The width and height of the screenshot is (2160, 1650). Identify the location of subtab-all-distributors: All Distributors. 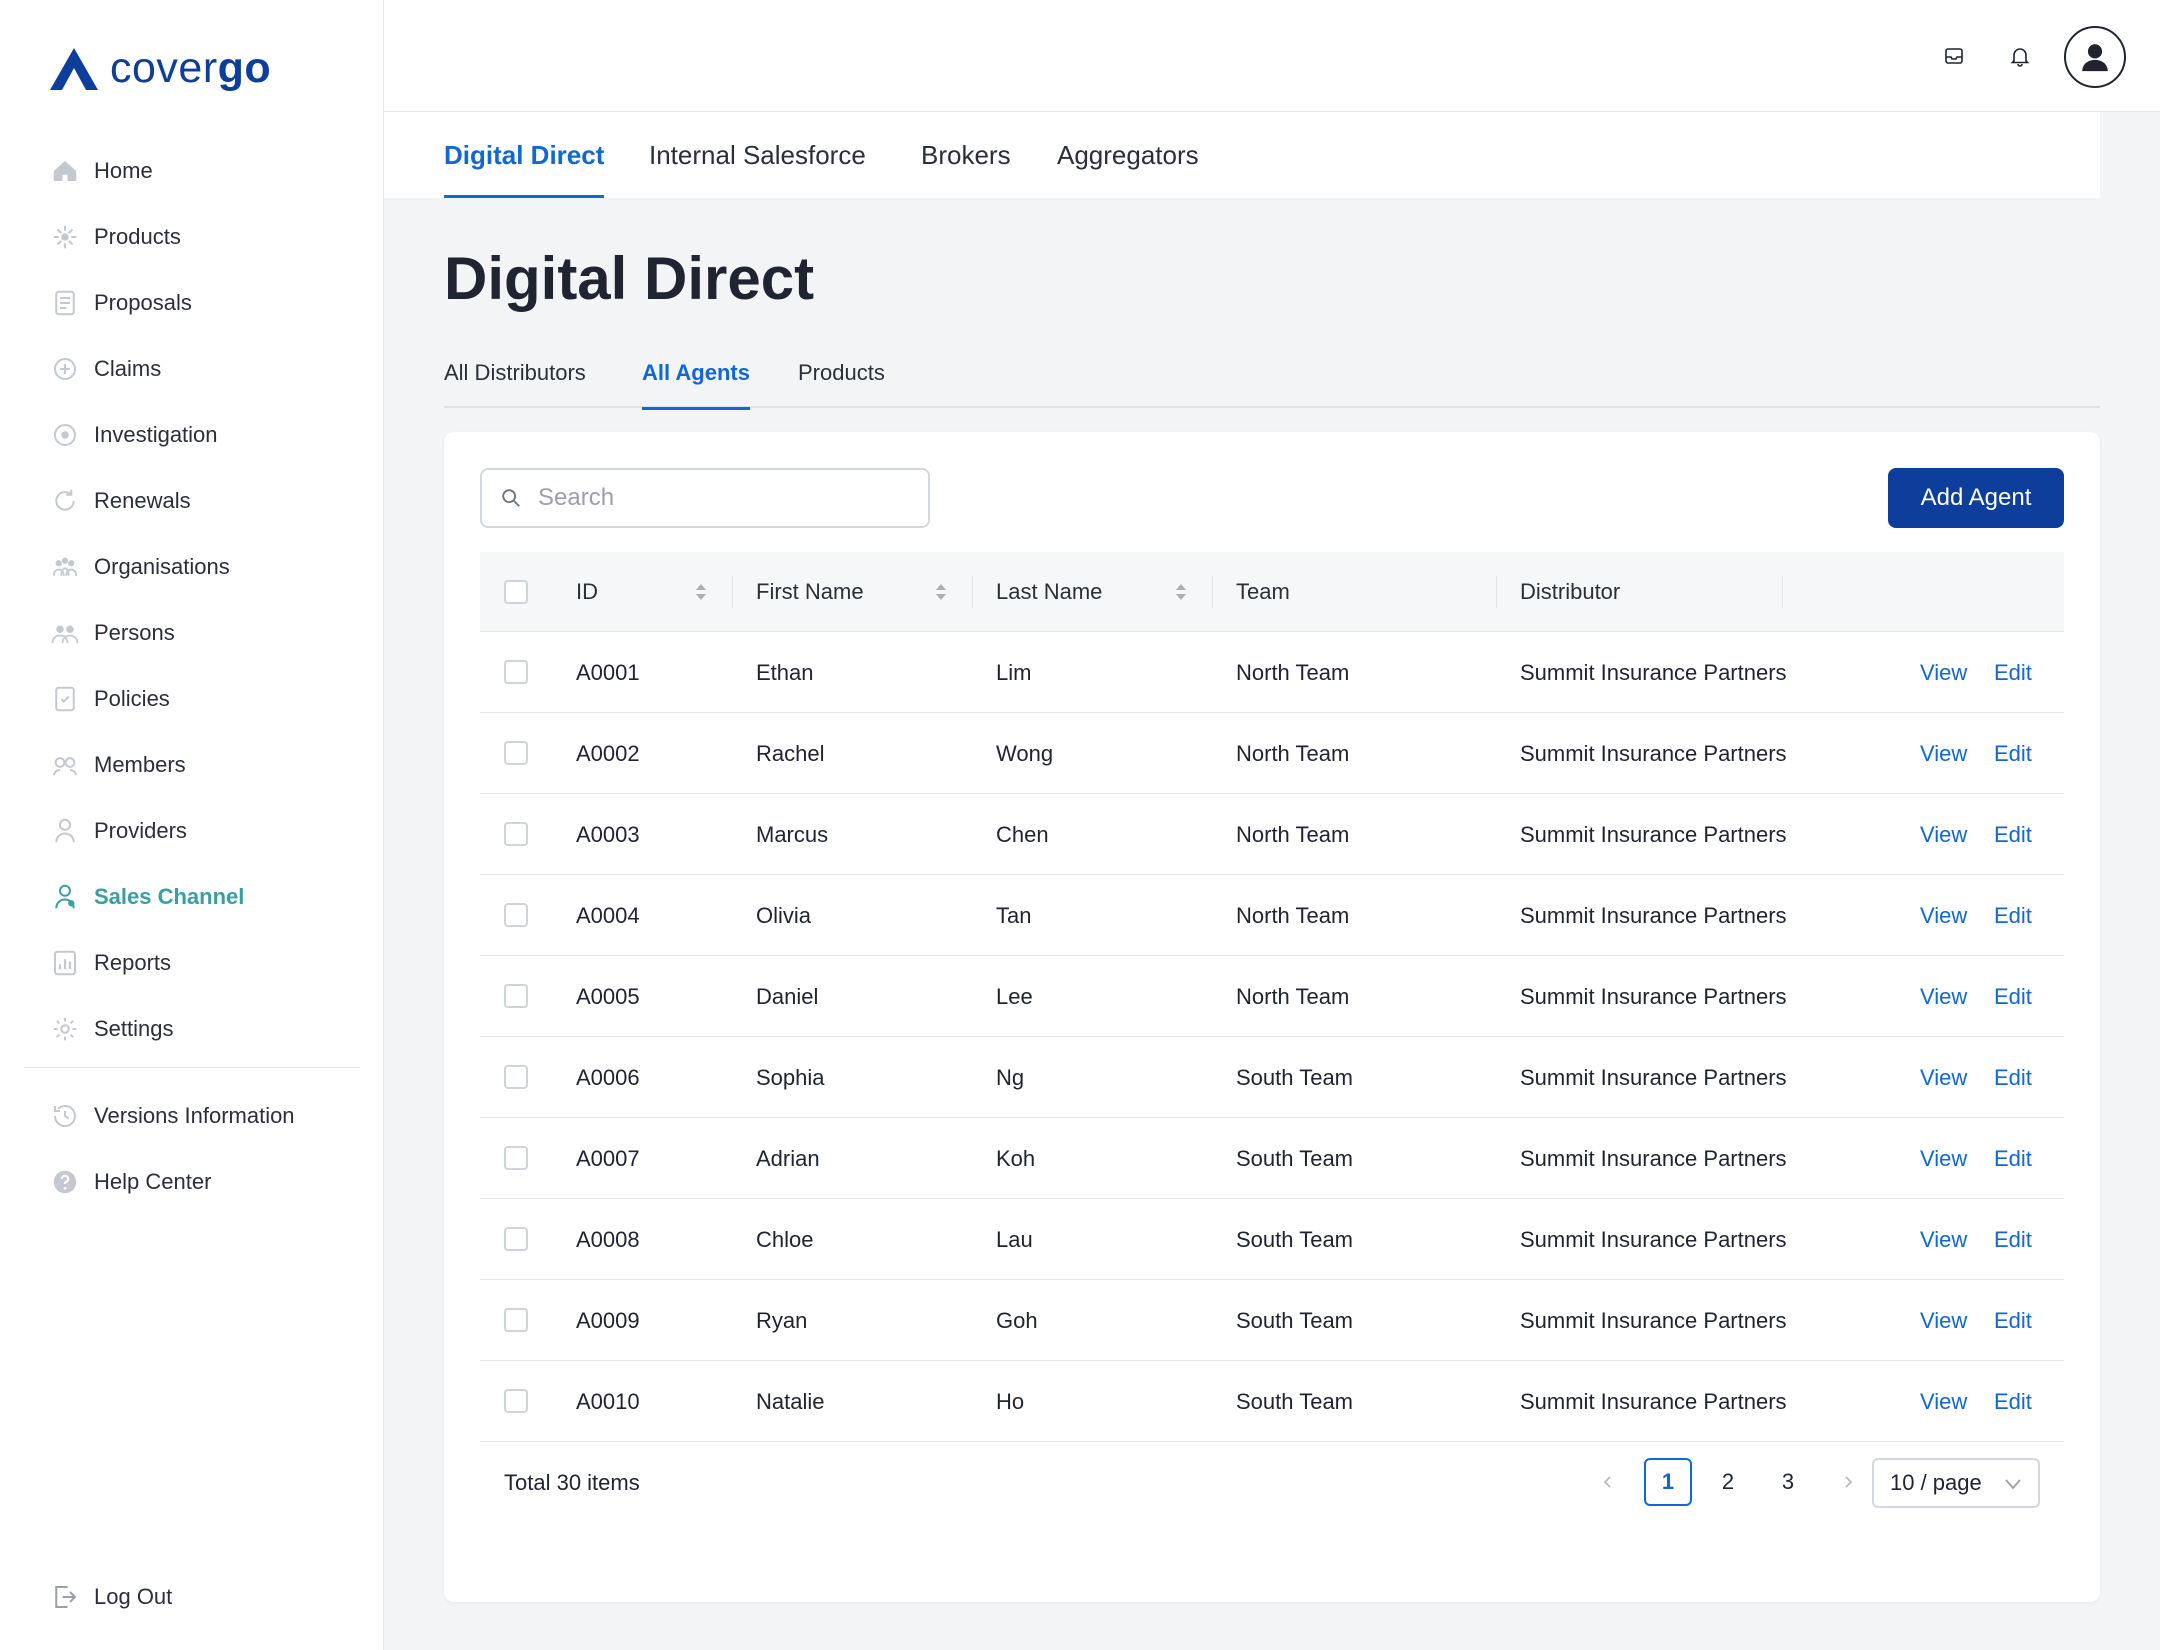
(515, 379).